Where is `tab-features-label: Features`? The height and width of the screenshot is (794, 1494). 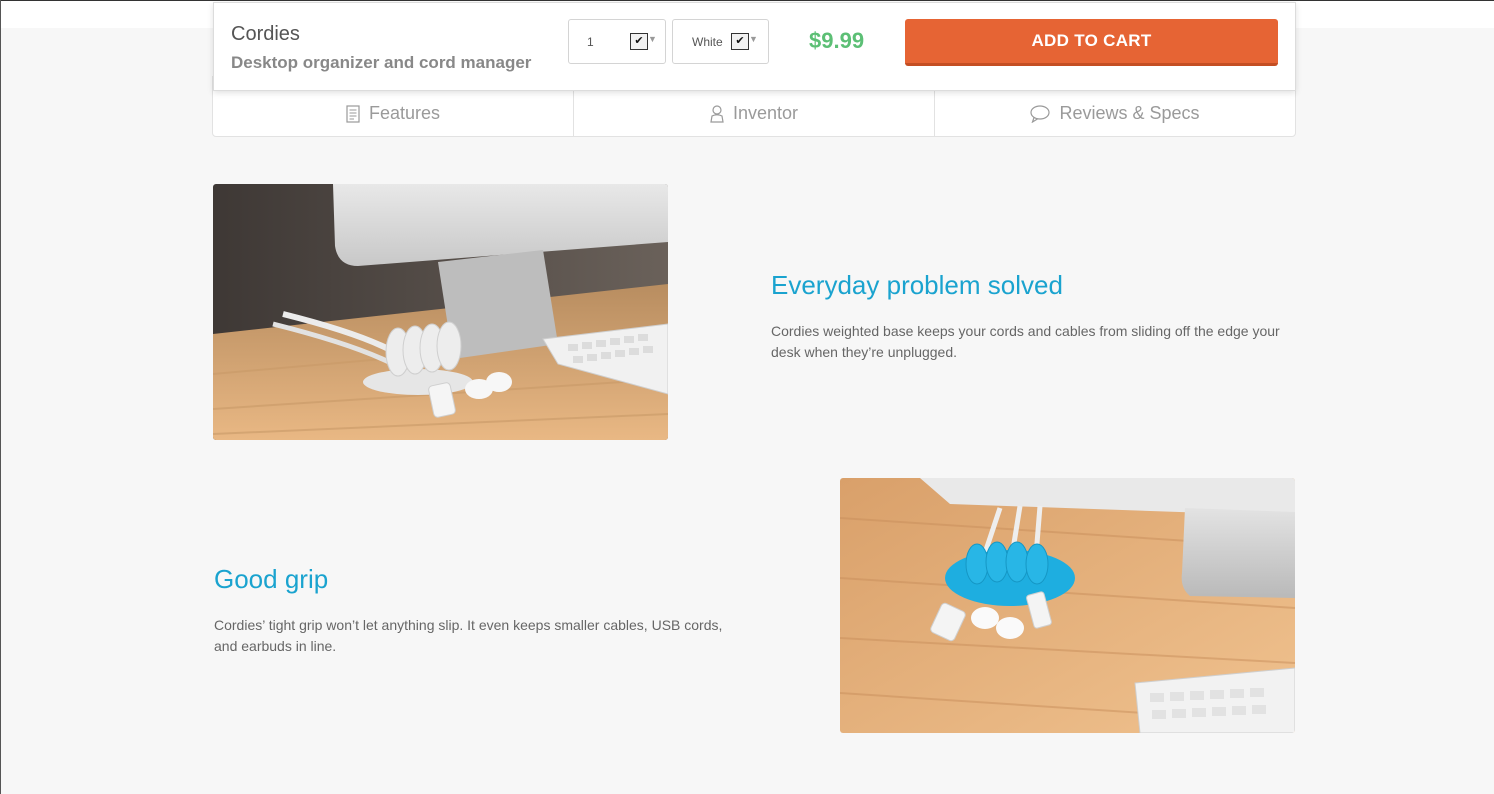 tab-features-label: Features is located at coordinates (404, 113).